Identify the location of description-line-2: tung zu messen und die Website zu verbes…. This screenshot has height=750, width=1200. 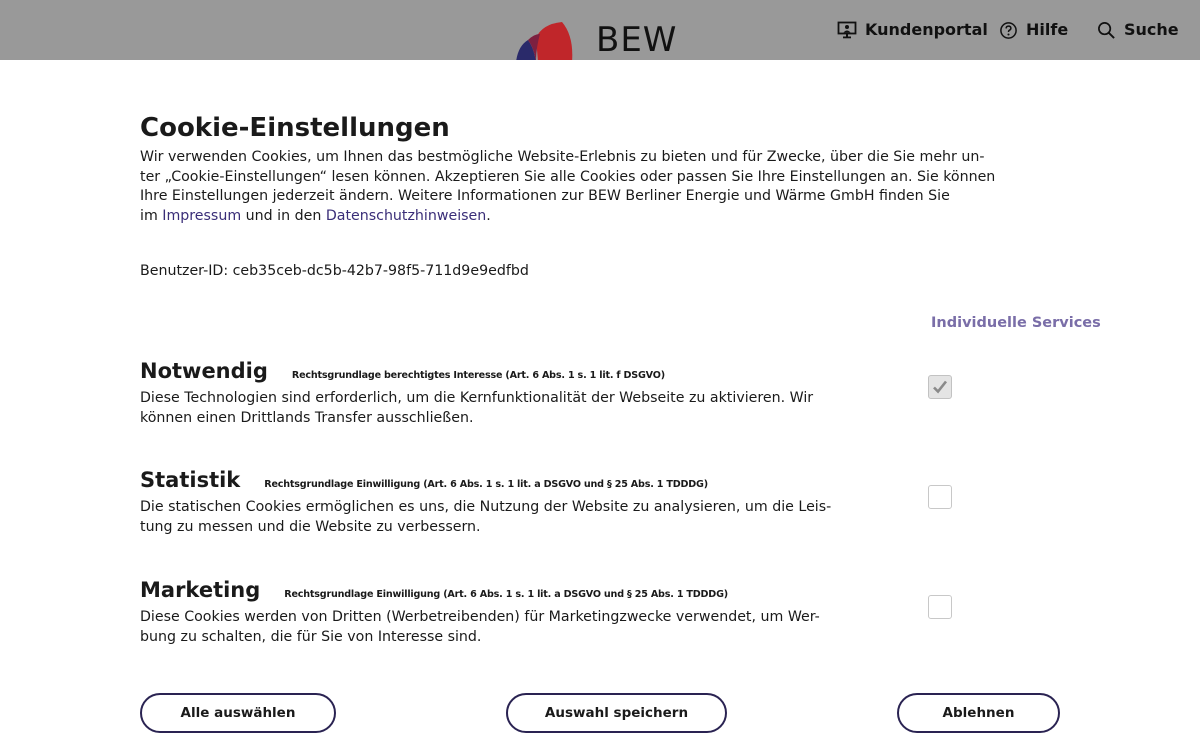
(310, 526).